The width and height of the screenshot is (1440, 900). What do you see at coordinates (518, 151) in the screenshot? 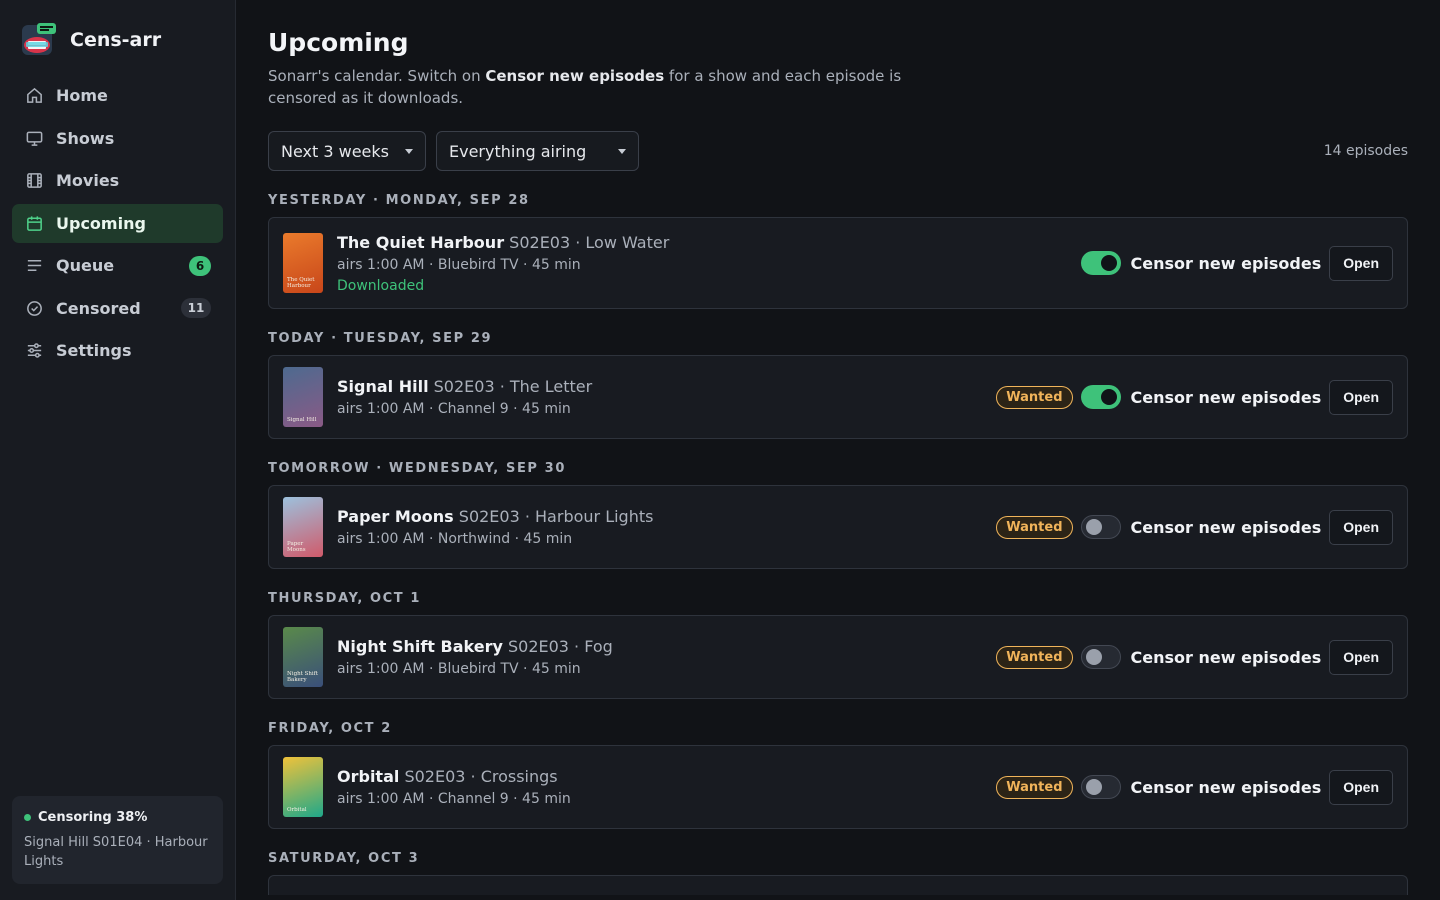
I see `scope-select-value: Everything airing` at bounding box center [518, 151].